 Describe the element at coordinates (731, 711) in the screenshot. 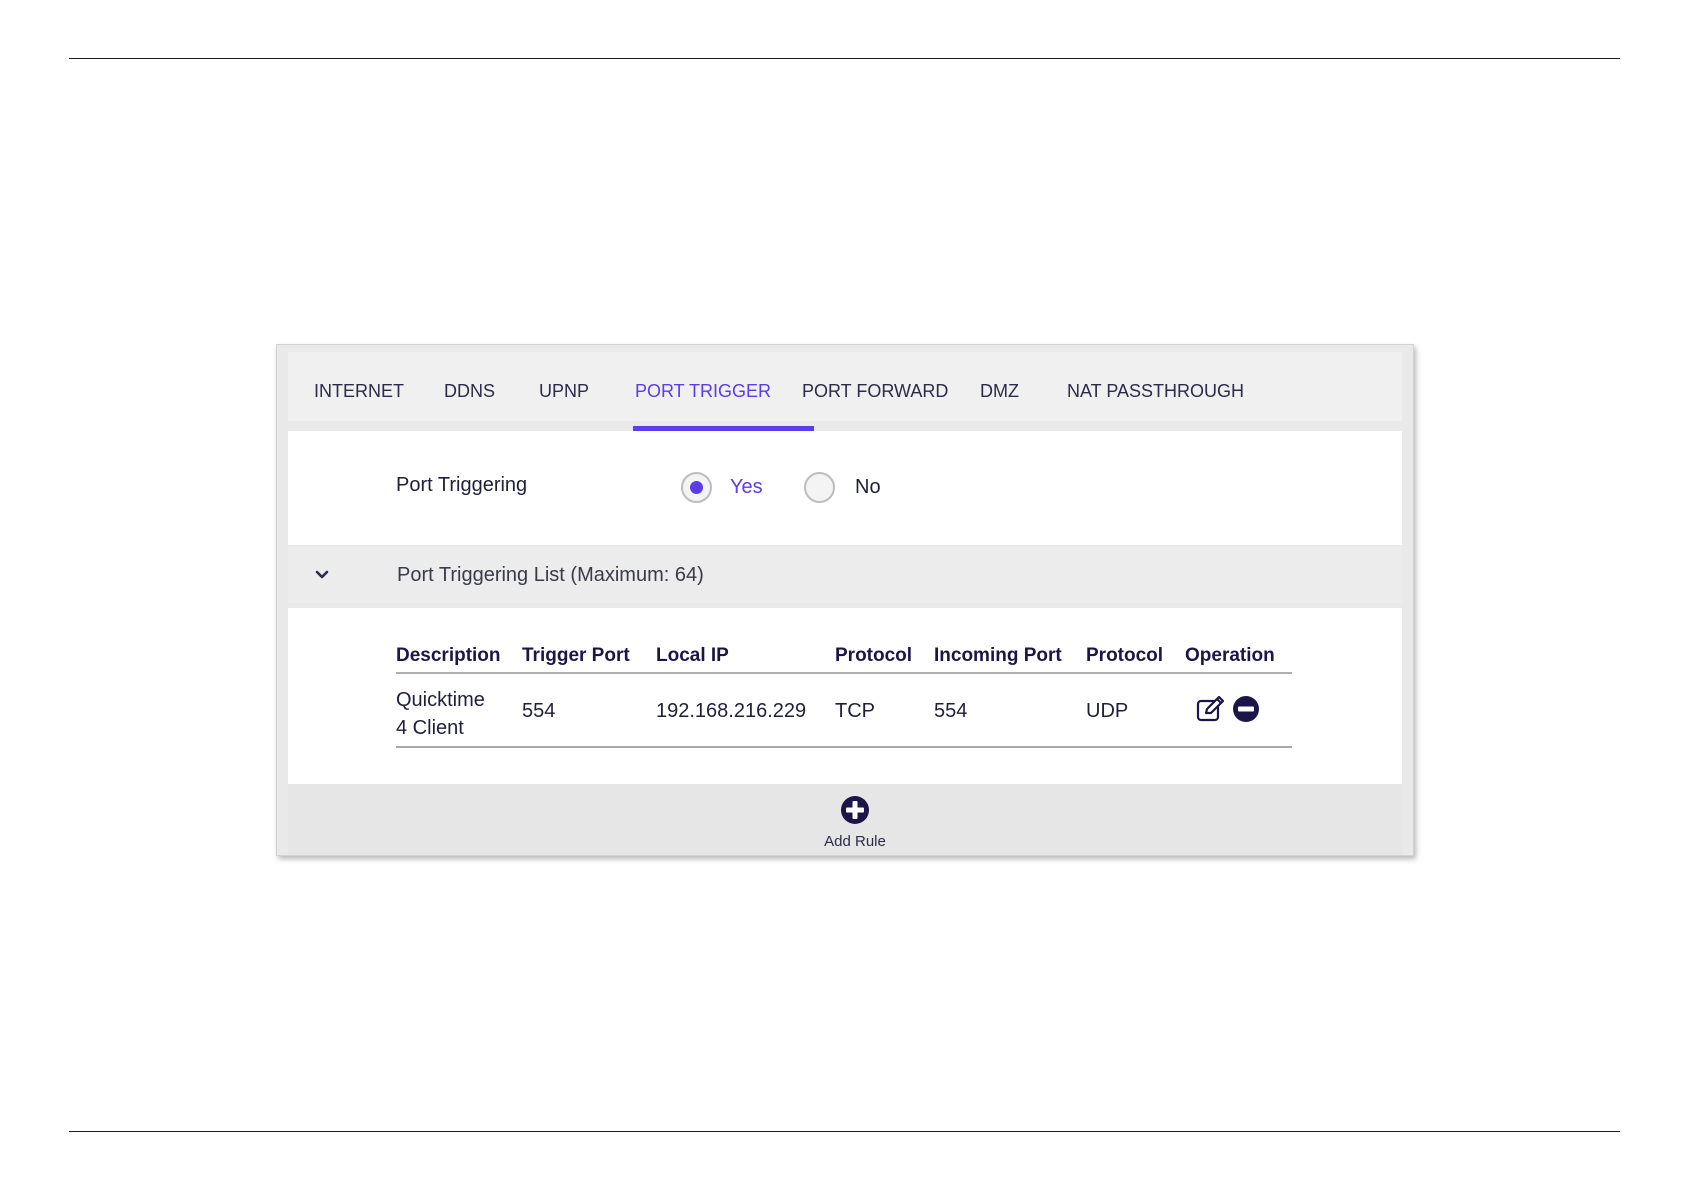

I see `cell-local-ip: 192.168.216.229` at that location.